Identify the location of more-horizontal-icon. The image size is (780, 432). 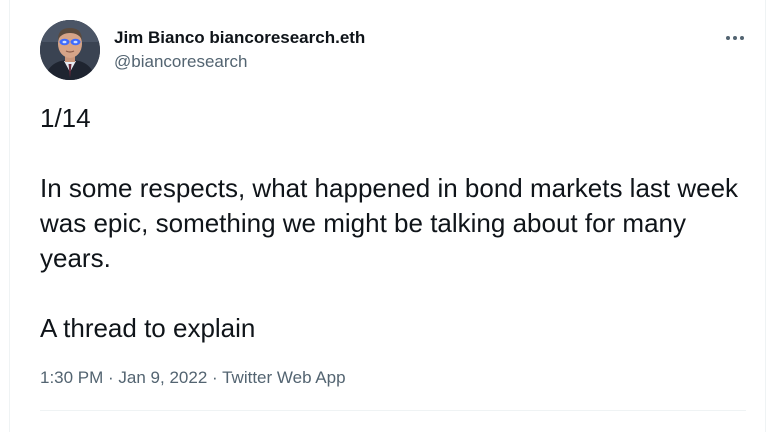
(728, 38).